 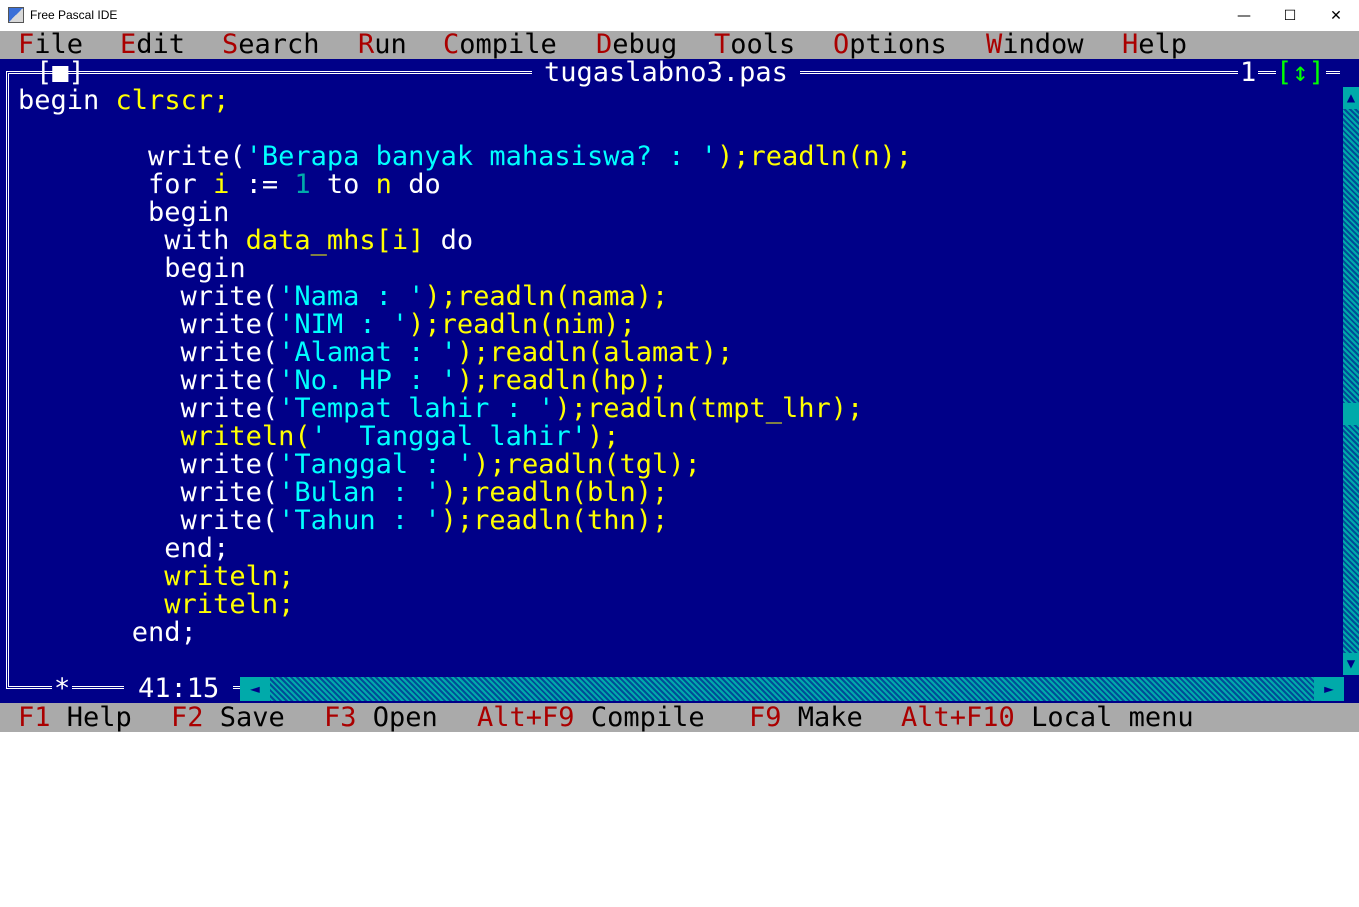 What do you see at coordinates (679, 493) in the screenshot?
I see `code-line: write('Bulan : ');readln(bln);` at bounding box center [679, 493].